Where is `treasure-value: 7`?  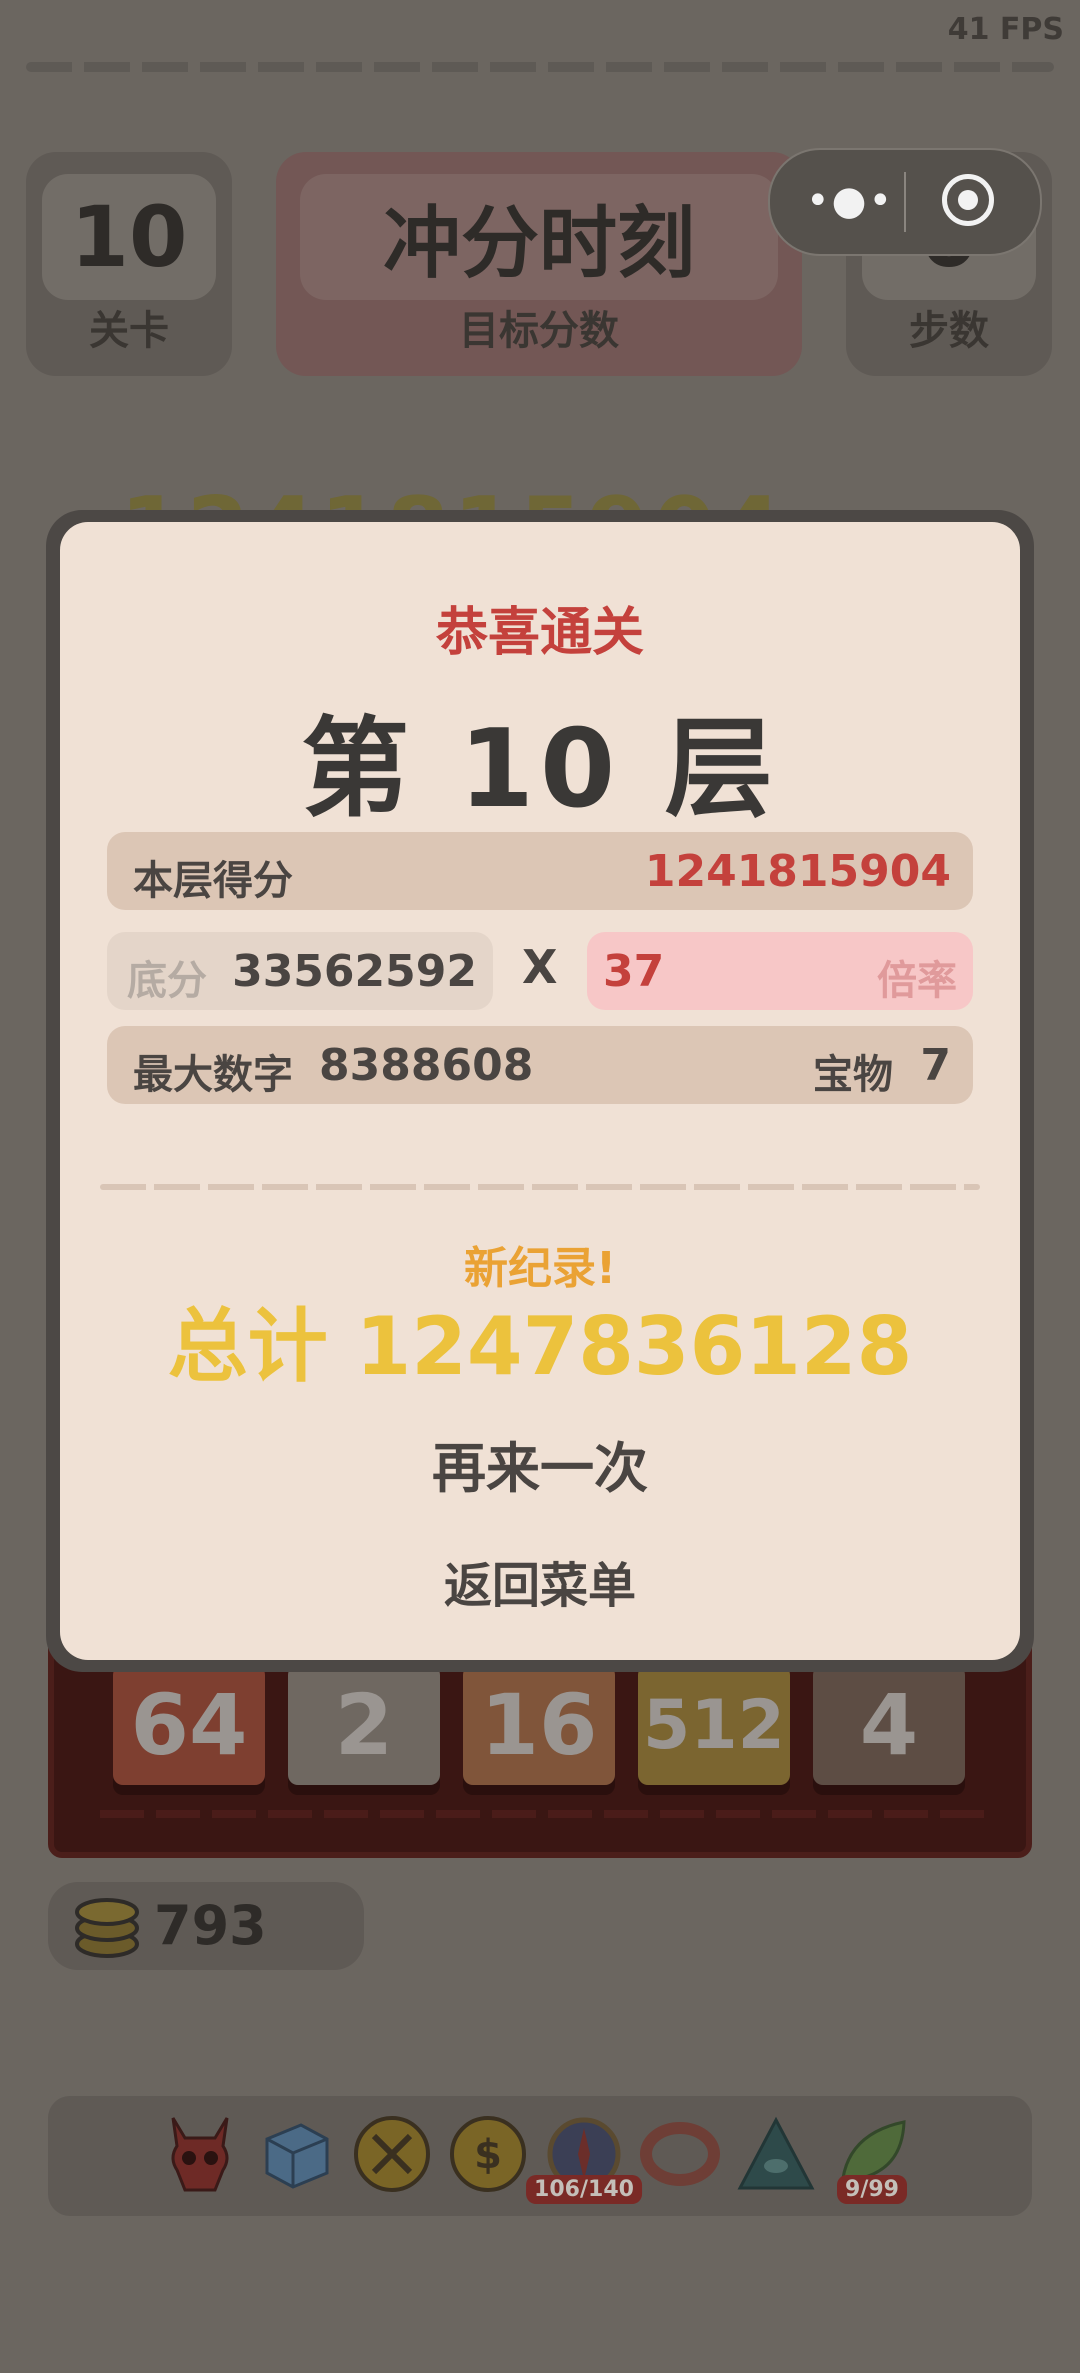 treasure-value: 7 is located at coordinates (935, 1065).